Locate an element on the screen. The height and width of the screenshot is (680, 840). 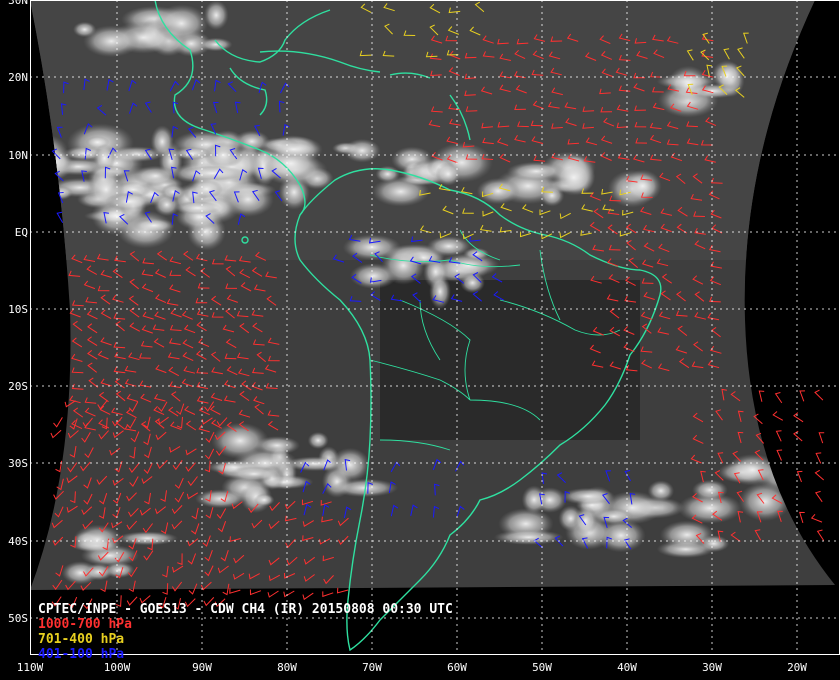
latitude-label: 40S is located at coordinates (18, 541).